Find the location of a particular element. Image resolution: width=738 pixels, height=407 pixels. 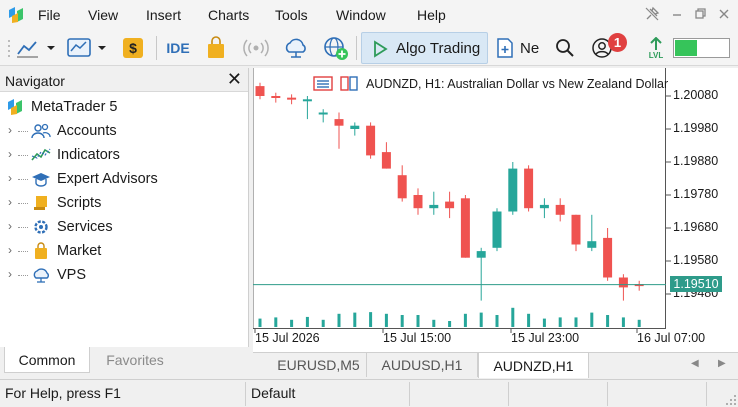

tab-favorites: Favorites is located at coordinates (135, 360).